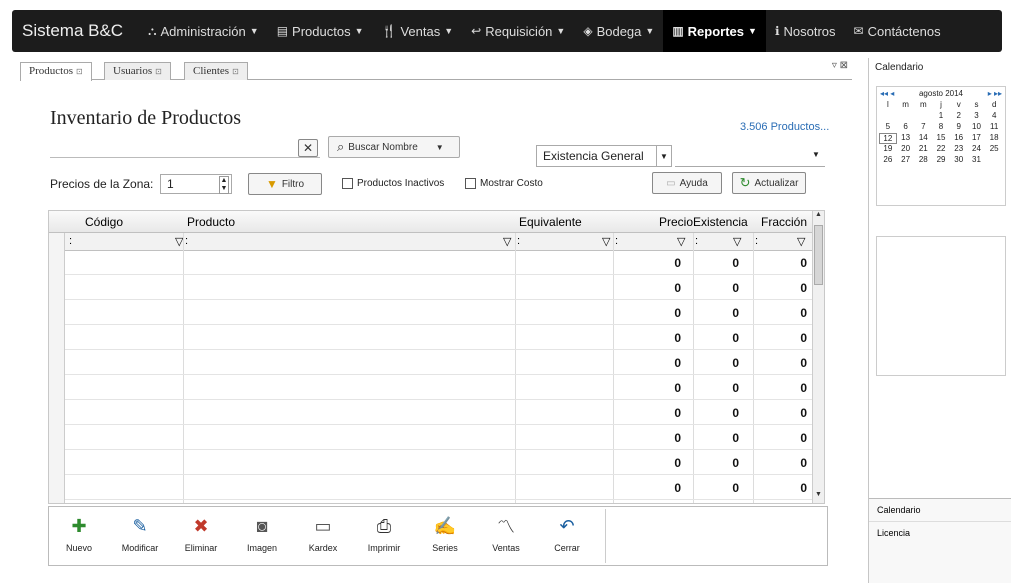 The height and width of the screenshot is (583, 1011). I want to click on calendar-day: 27, so click(906, 160).